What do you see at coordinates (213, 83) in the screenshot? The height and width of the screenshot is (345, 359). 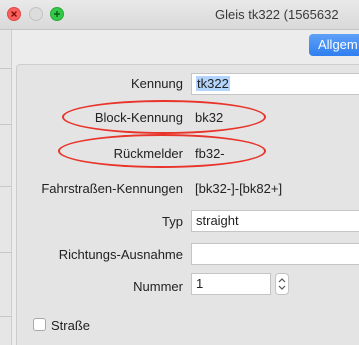 I see `kennung-value: tk322` at bounding box center [213, 83].